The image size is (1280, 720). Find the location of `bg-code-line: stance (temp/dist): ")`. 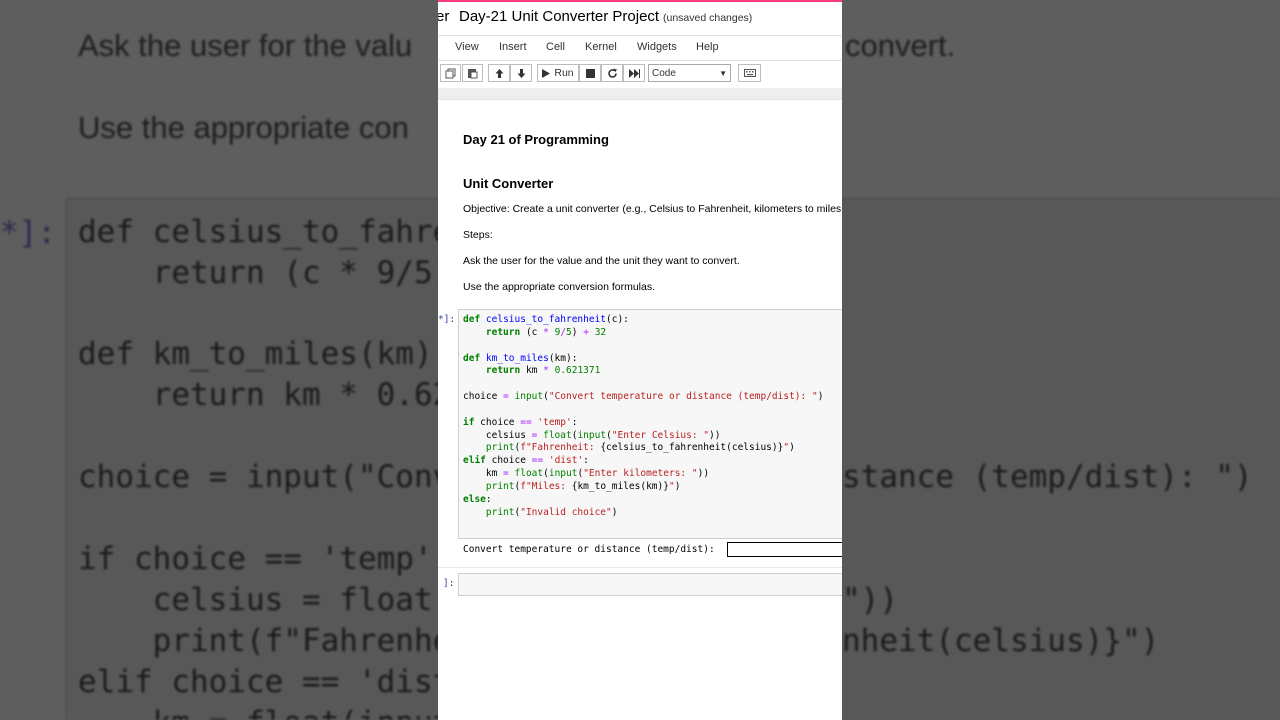

bg-code-line: stance (temp/dist): ") is located at coordinates (1047, 477).